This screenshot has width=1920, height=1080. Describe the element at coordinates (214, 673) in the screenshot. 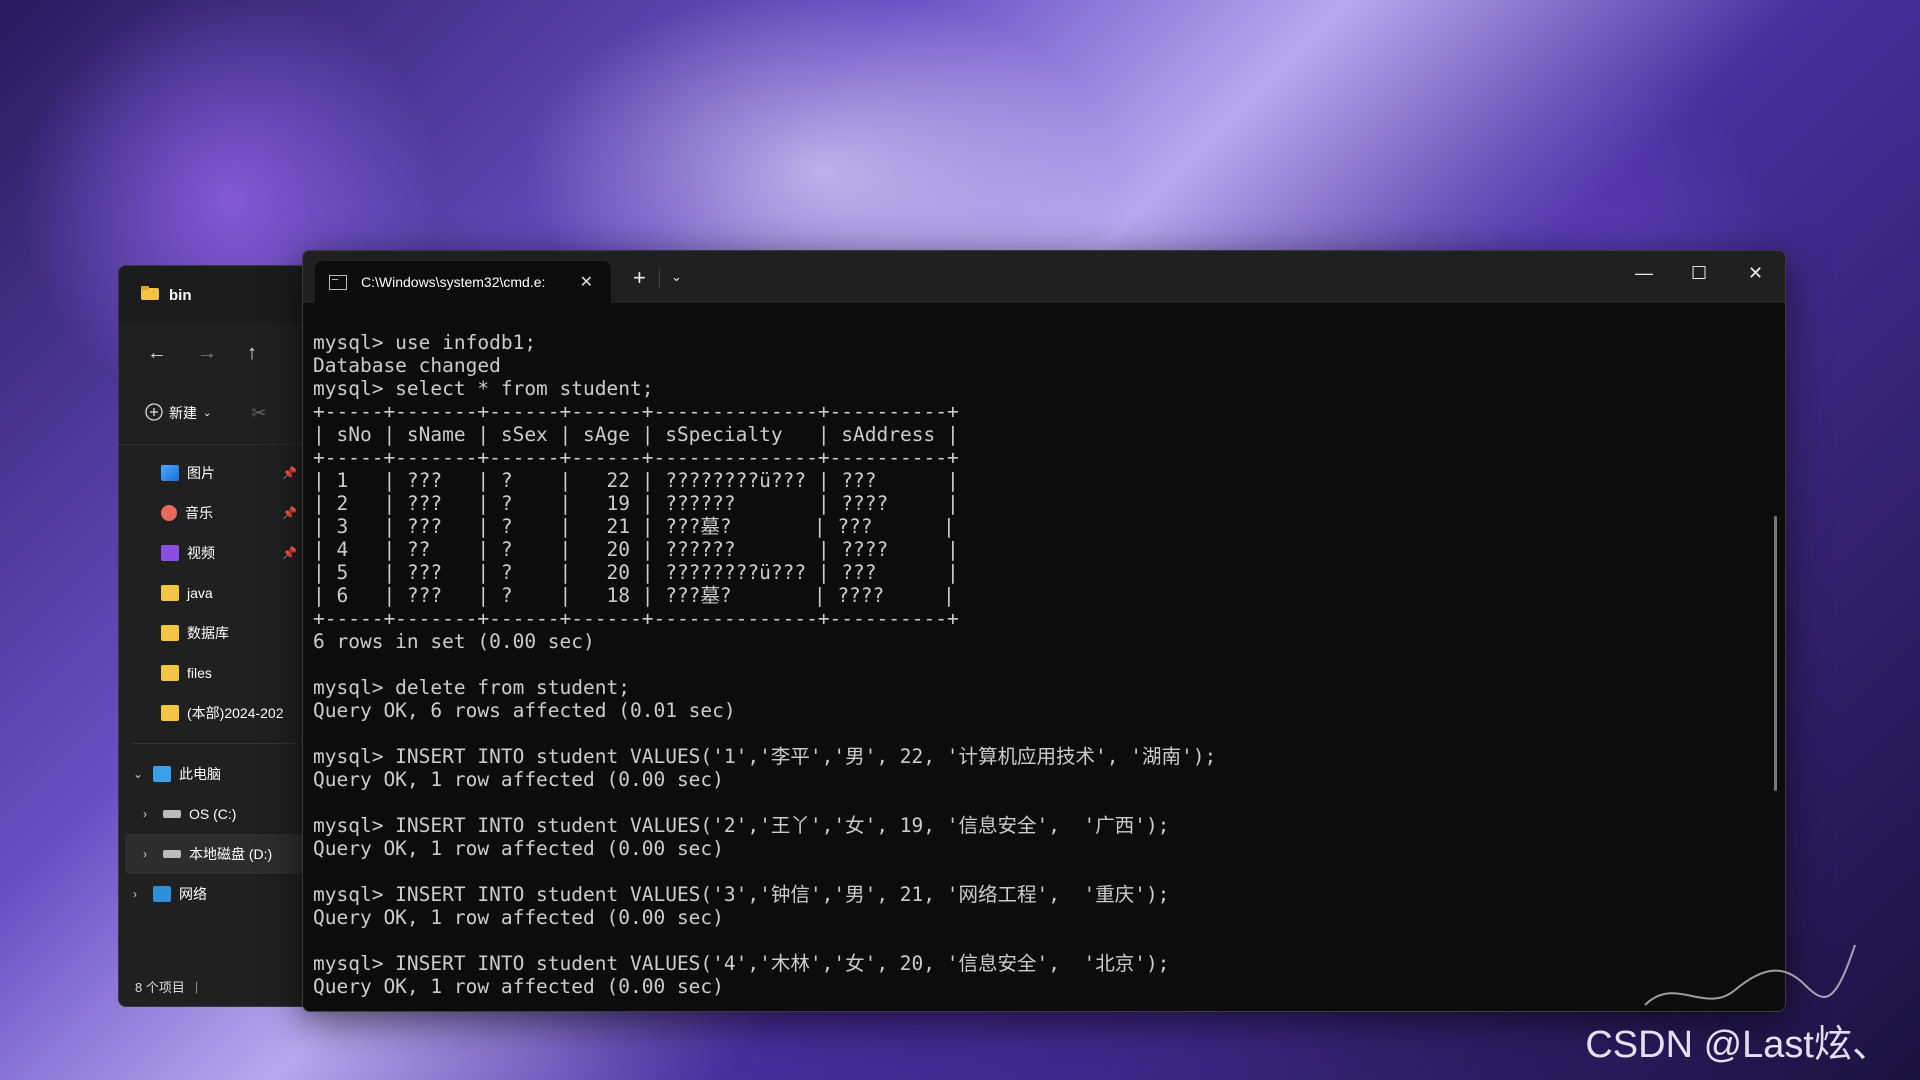

I see `nav-item-files: files` at that location.